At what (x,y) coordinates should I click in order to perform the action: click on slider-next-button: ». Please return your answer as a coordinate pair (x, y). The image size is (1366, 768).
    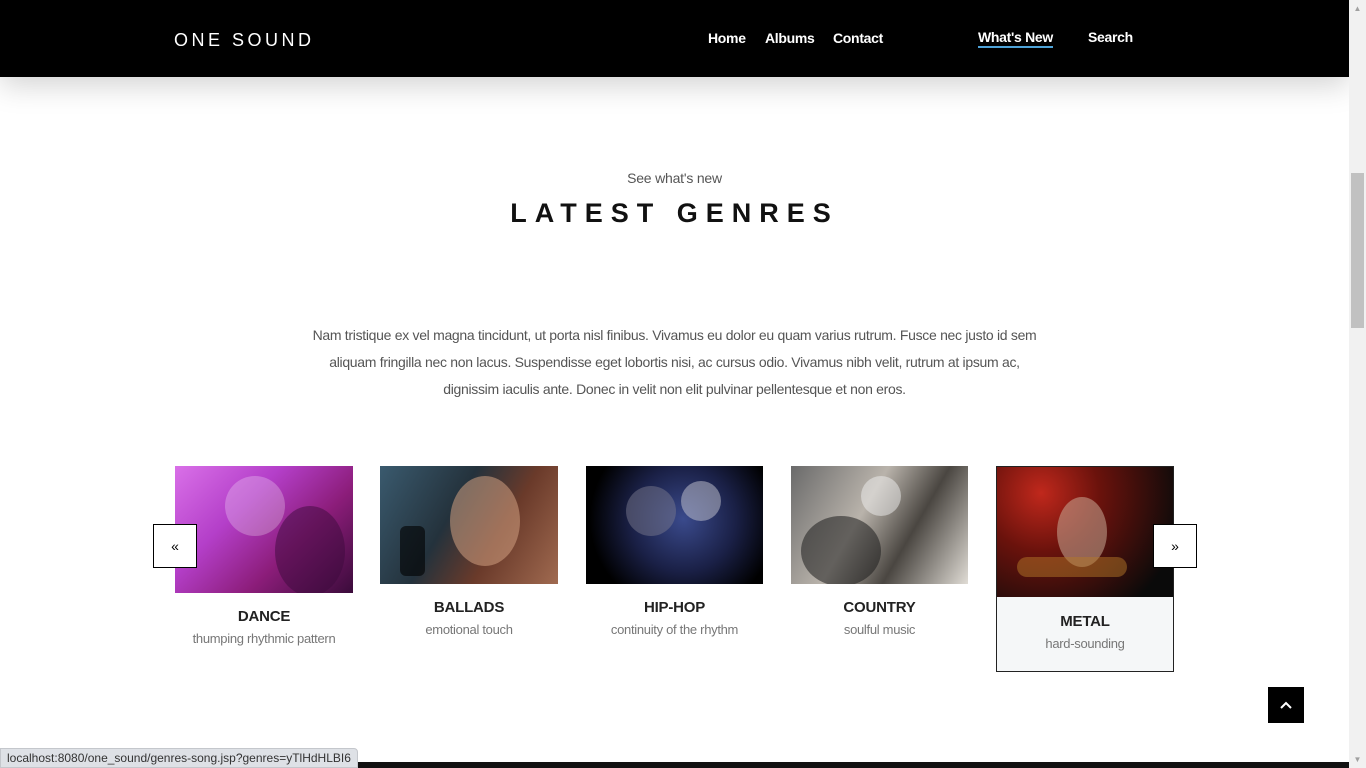
    Looking at the image, I should click on (1175, 546).